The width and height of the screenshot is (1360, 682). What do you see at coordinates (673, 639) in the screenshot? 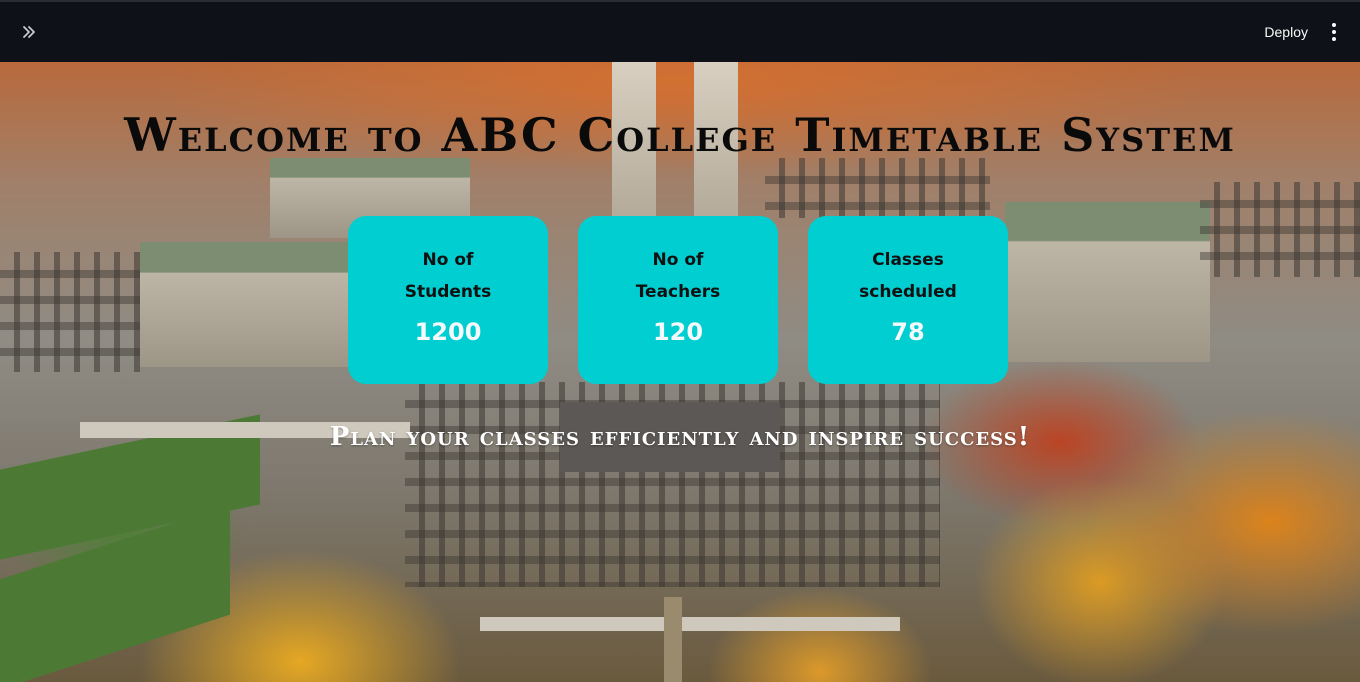
I see `monument-column` at bounding box center [673, 639].